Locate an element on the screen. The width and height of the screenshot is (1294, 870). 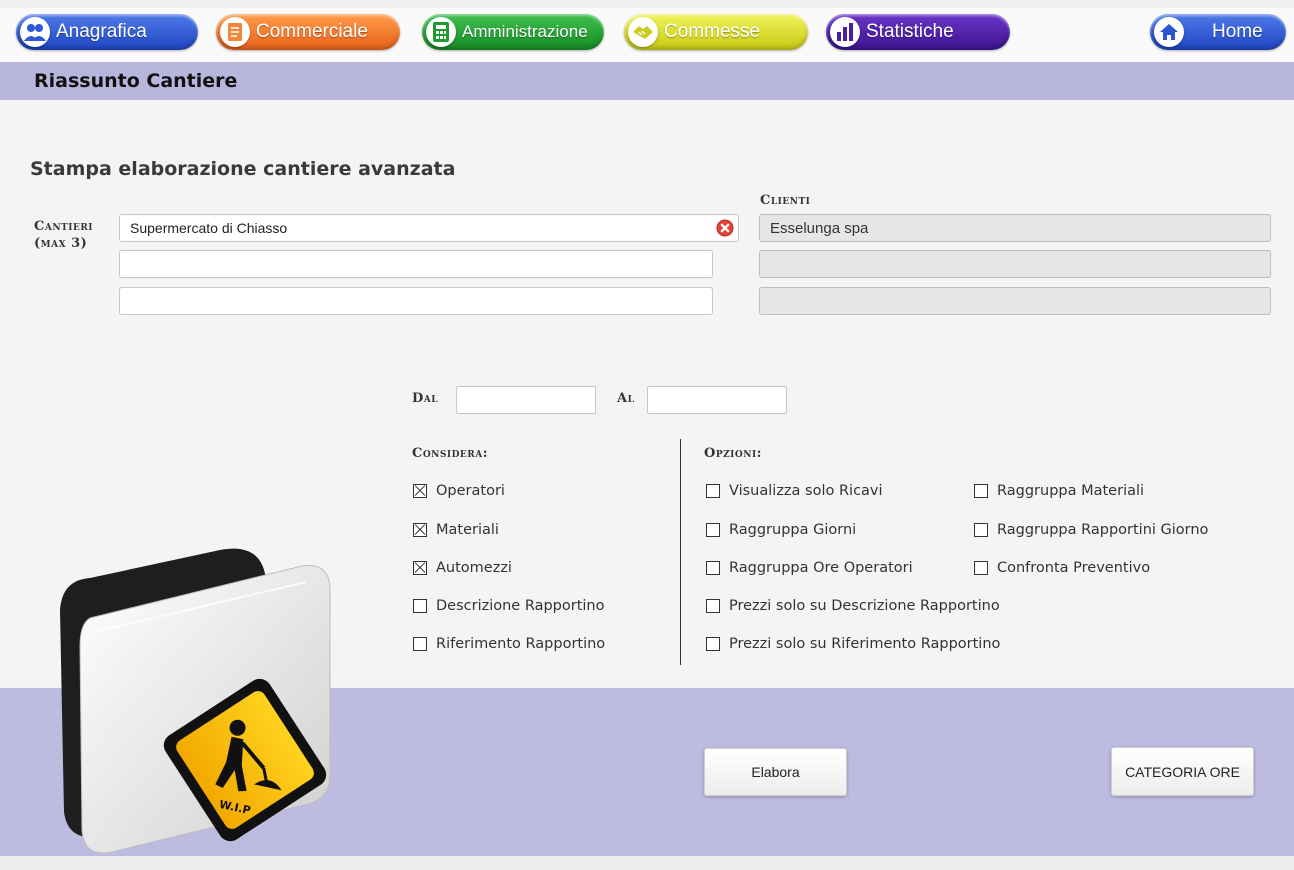
considera-riferimento-rapportino-checkbox: Riferimento Rapportino is located at coordinates (509, 644).